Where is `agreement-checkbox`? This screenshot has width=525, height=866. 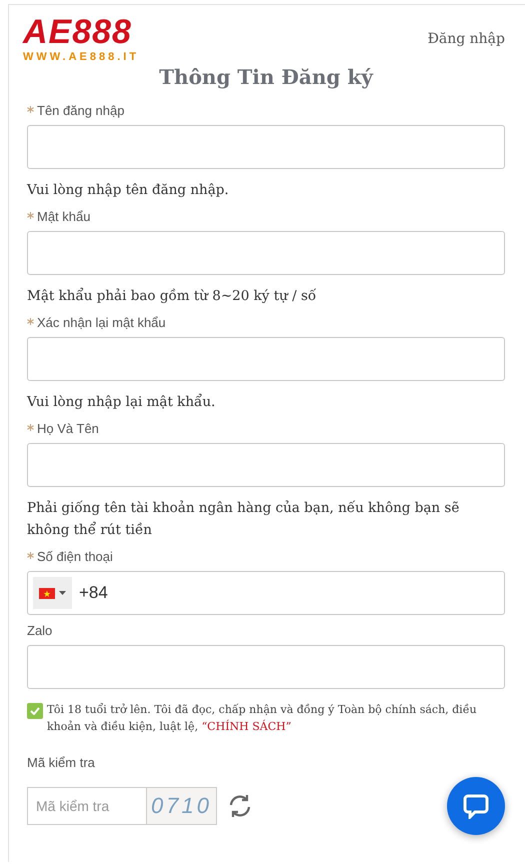
agreement-checkbox is located at coordinates (35, 711).